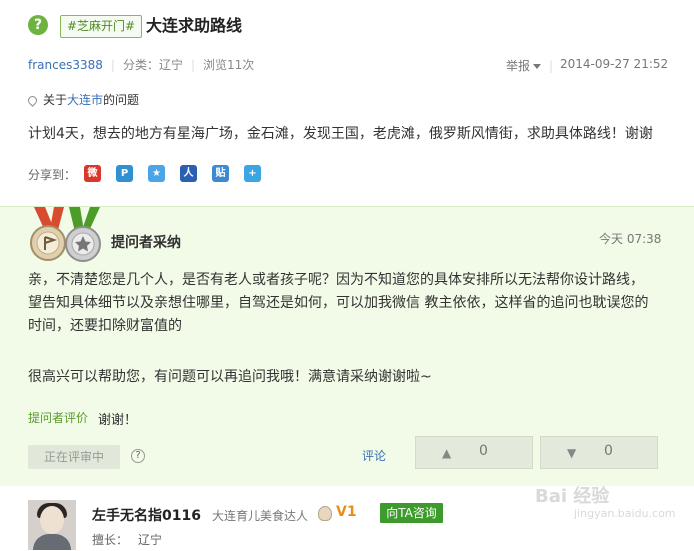 The image size is (694, 551). What do you see at coordinates (65, 65) in the screenshot?
I see `asker-link: frances3388` at bounding box center [65, 65].